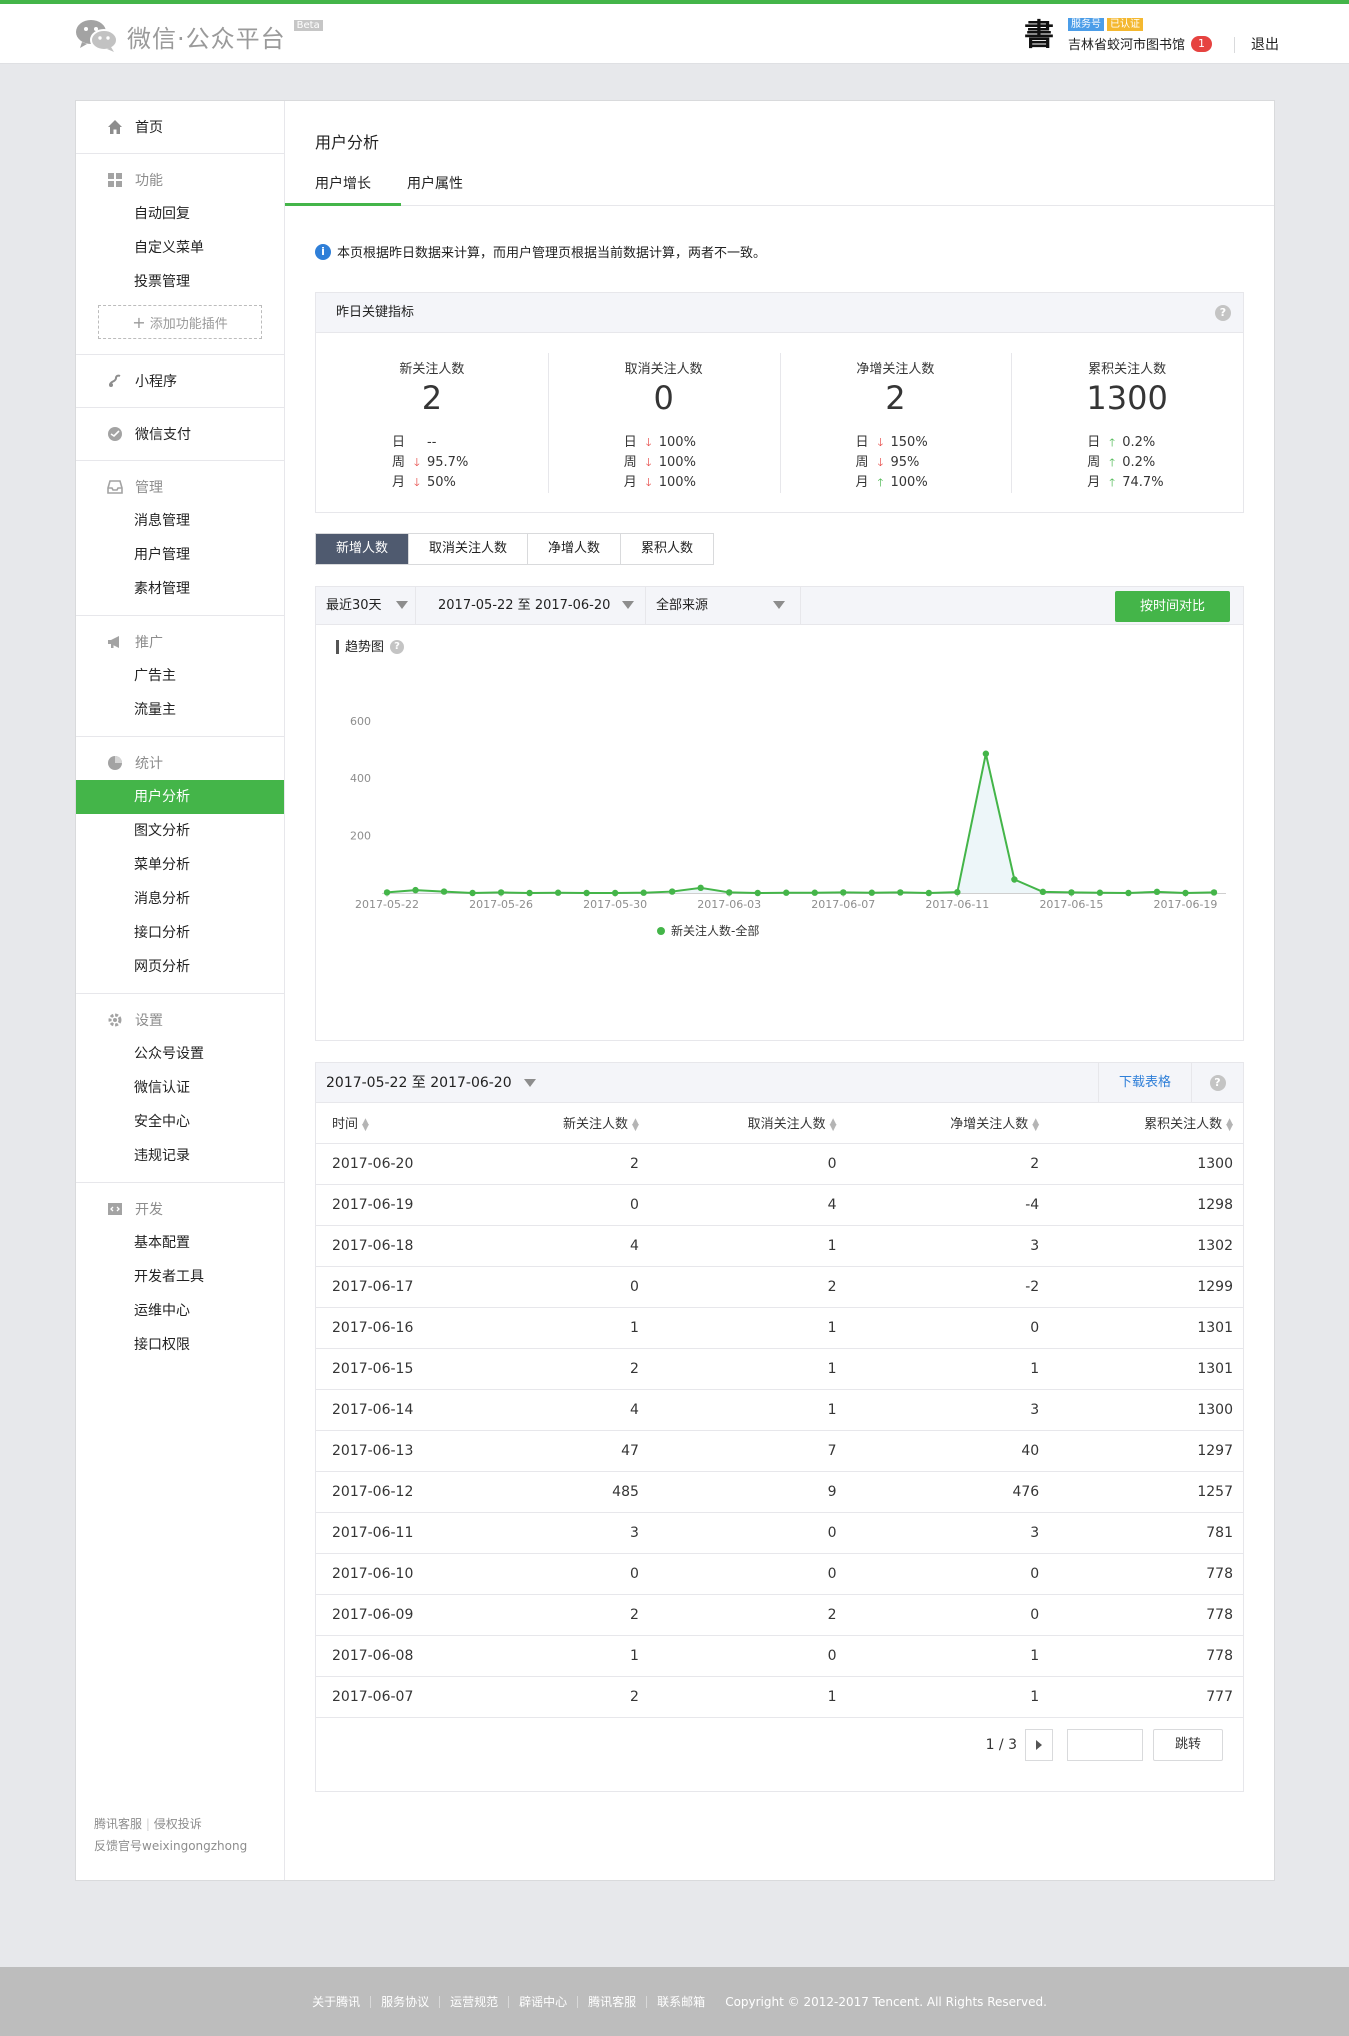  What do you see at coordinates (413, 1246) in the screenshot?
I see `table-cell: 2017-06-18` at bounding box center [413, 1246].